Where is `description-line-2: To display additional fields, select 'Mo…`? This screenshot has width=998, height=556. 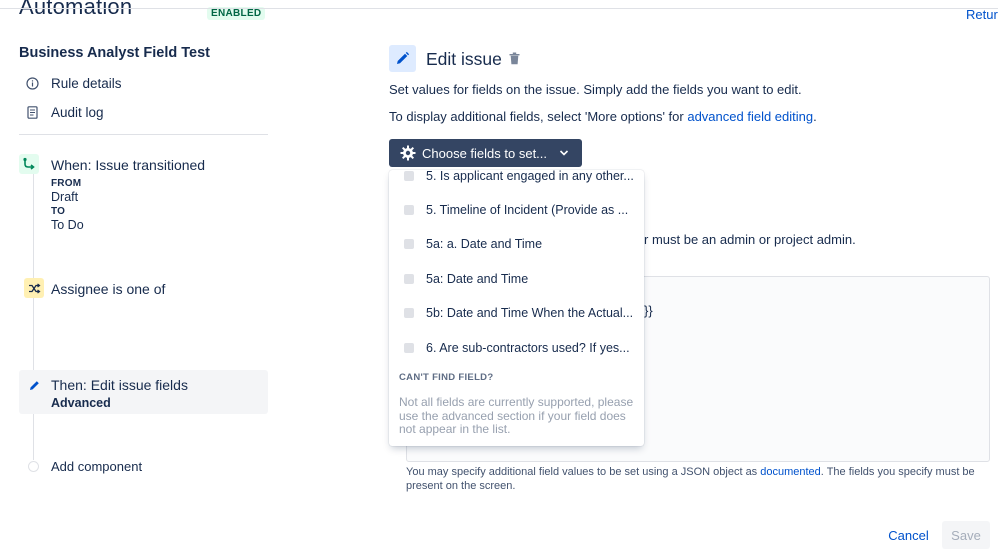 description-line-2: To display additional fields, select 'Mo… is located at coordinates (603, 116).